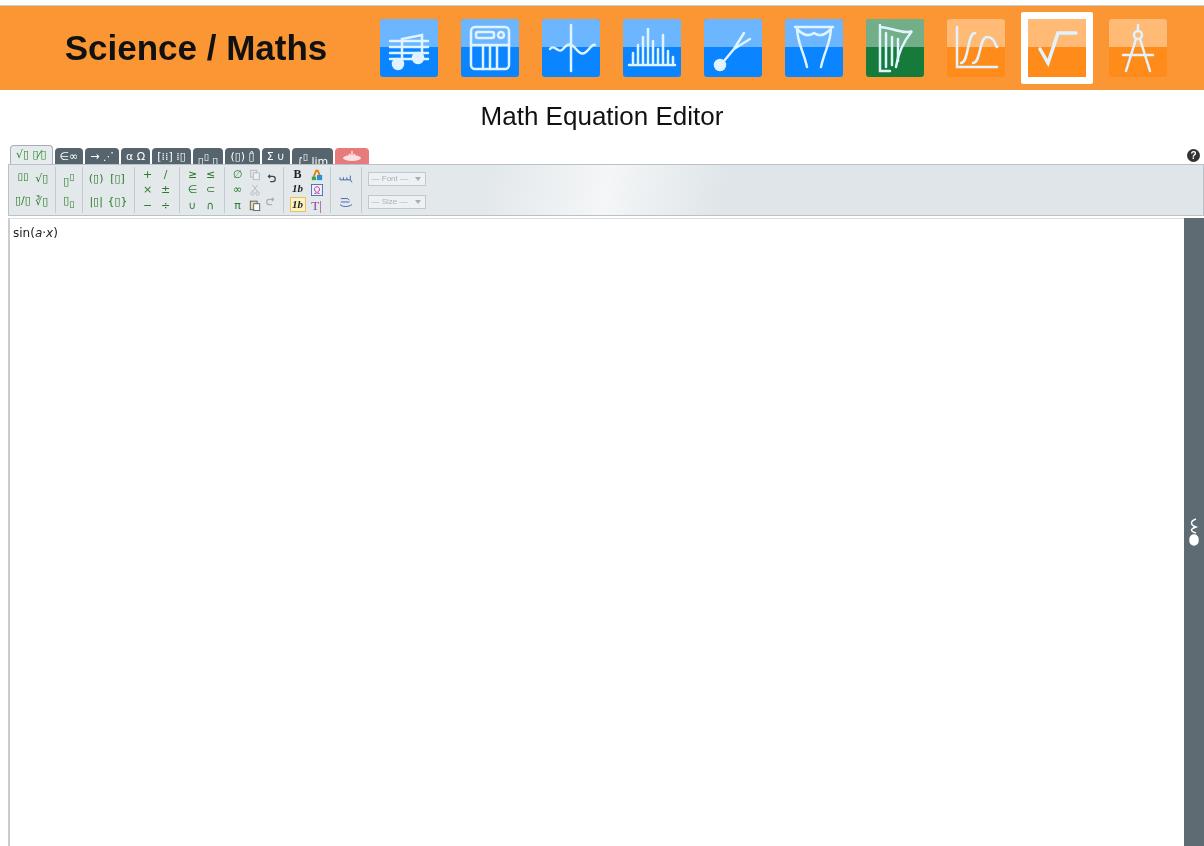  I want to click on symbol-button: [▯], so click(117, 178).